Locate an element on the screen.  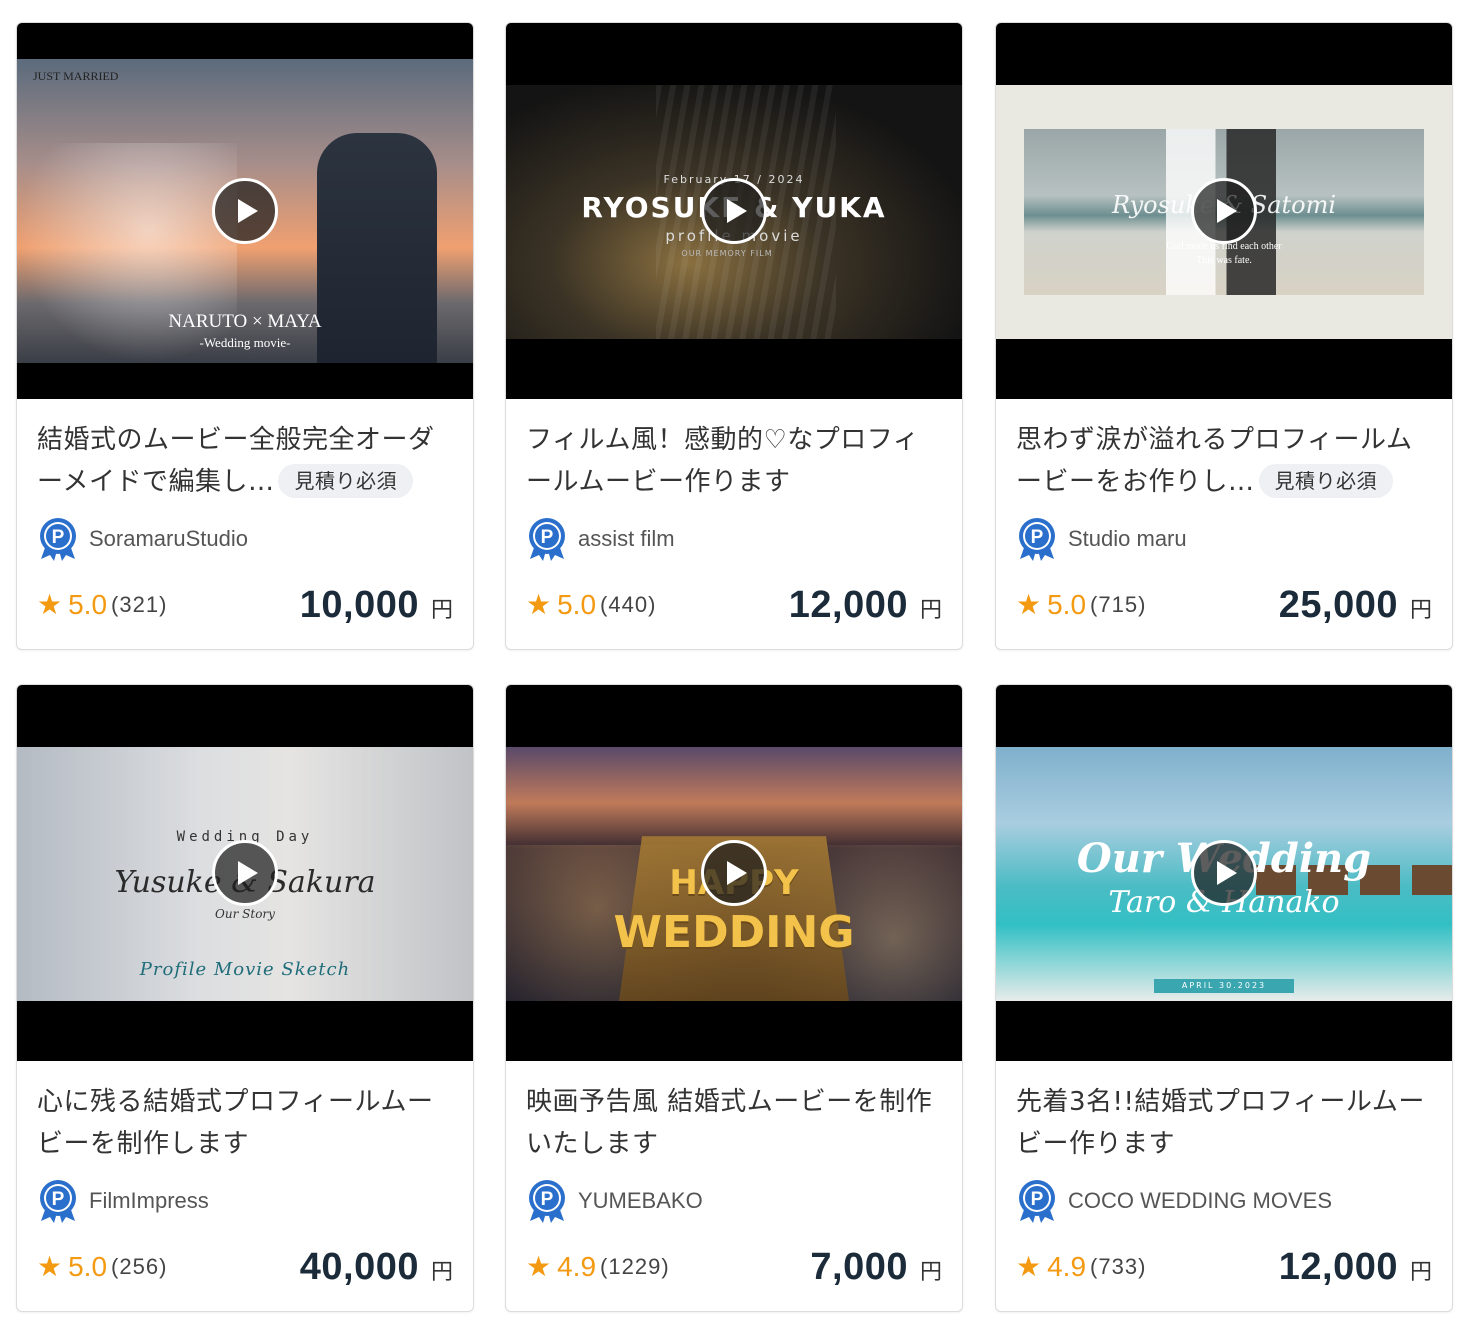
thumbnail-caption-foot: Profile Movie Sketch is located at coordinates (245, 969).